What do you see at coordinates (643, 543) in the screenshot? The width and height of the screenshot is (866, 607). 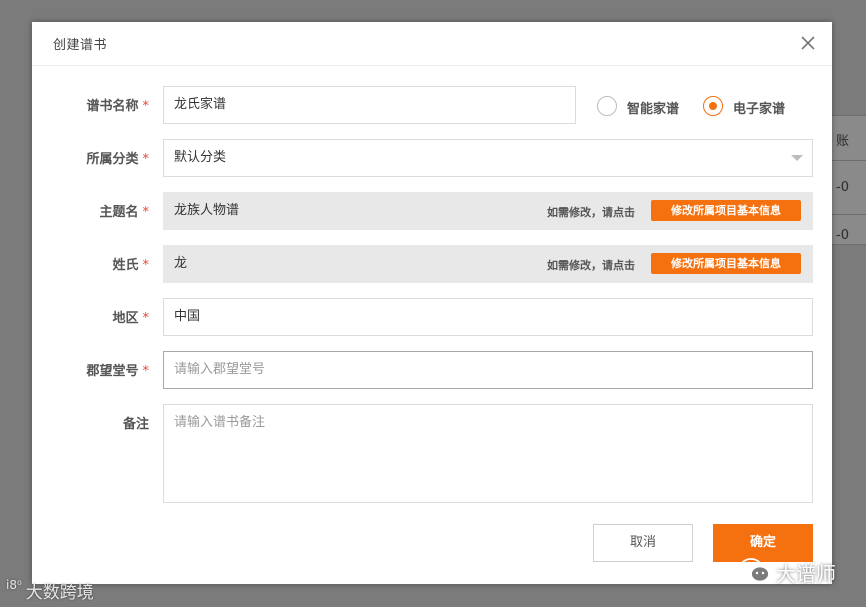 I see `cancel-button: 取消` at bounding box center [643, 543].